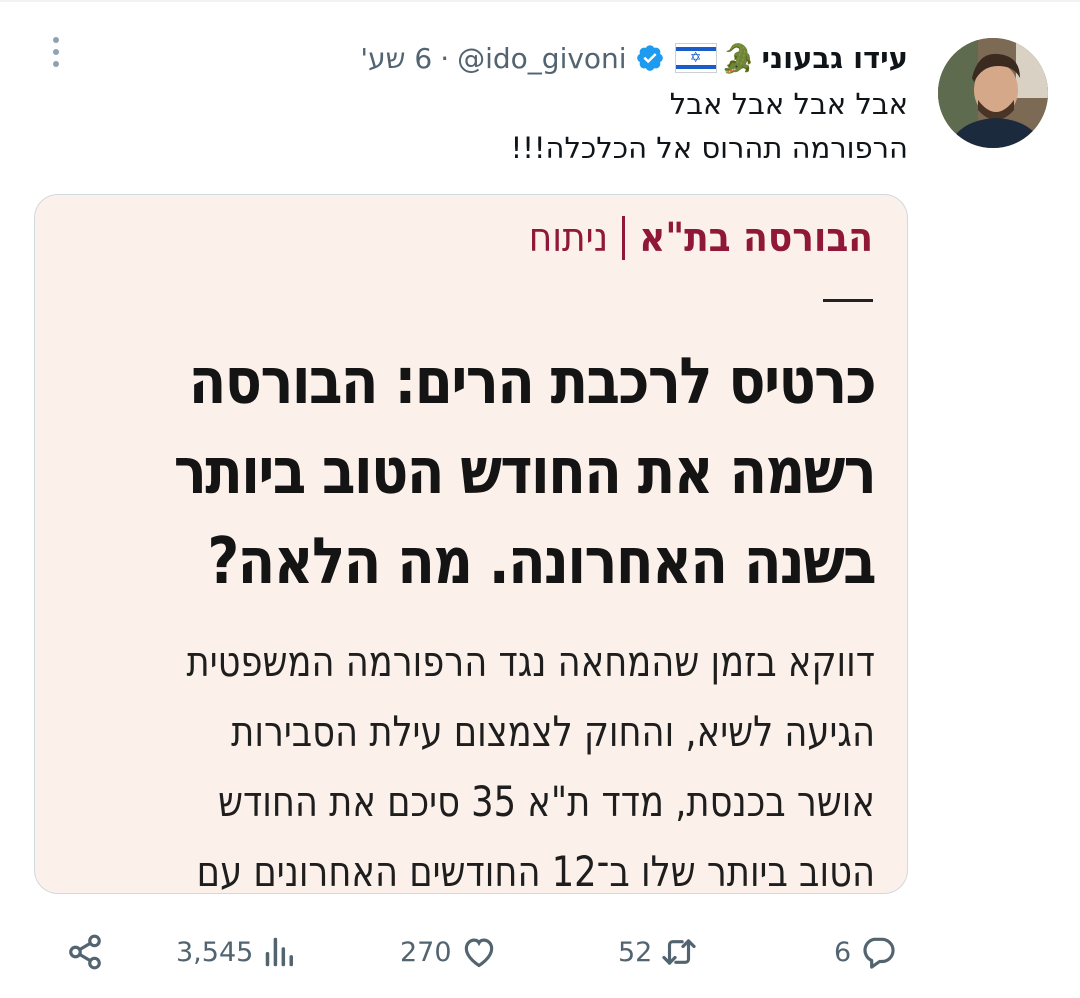 Image resolution: width=1080 pixels, height=998 pixels. What do you see at coordinates (993, 93) in the screenshot?
I see `avatar` at bounding box center [993, 93].